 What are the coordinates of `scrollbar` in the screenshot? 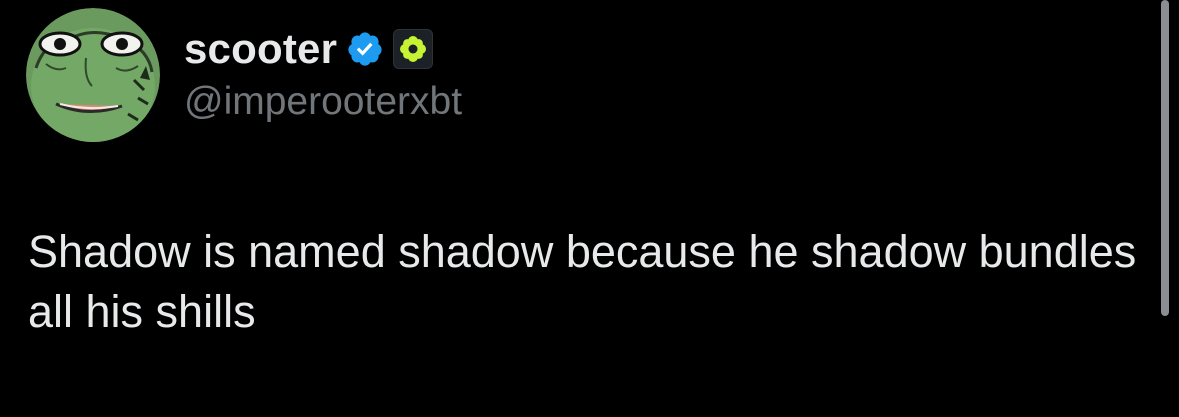 It's located at (1165, 158).